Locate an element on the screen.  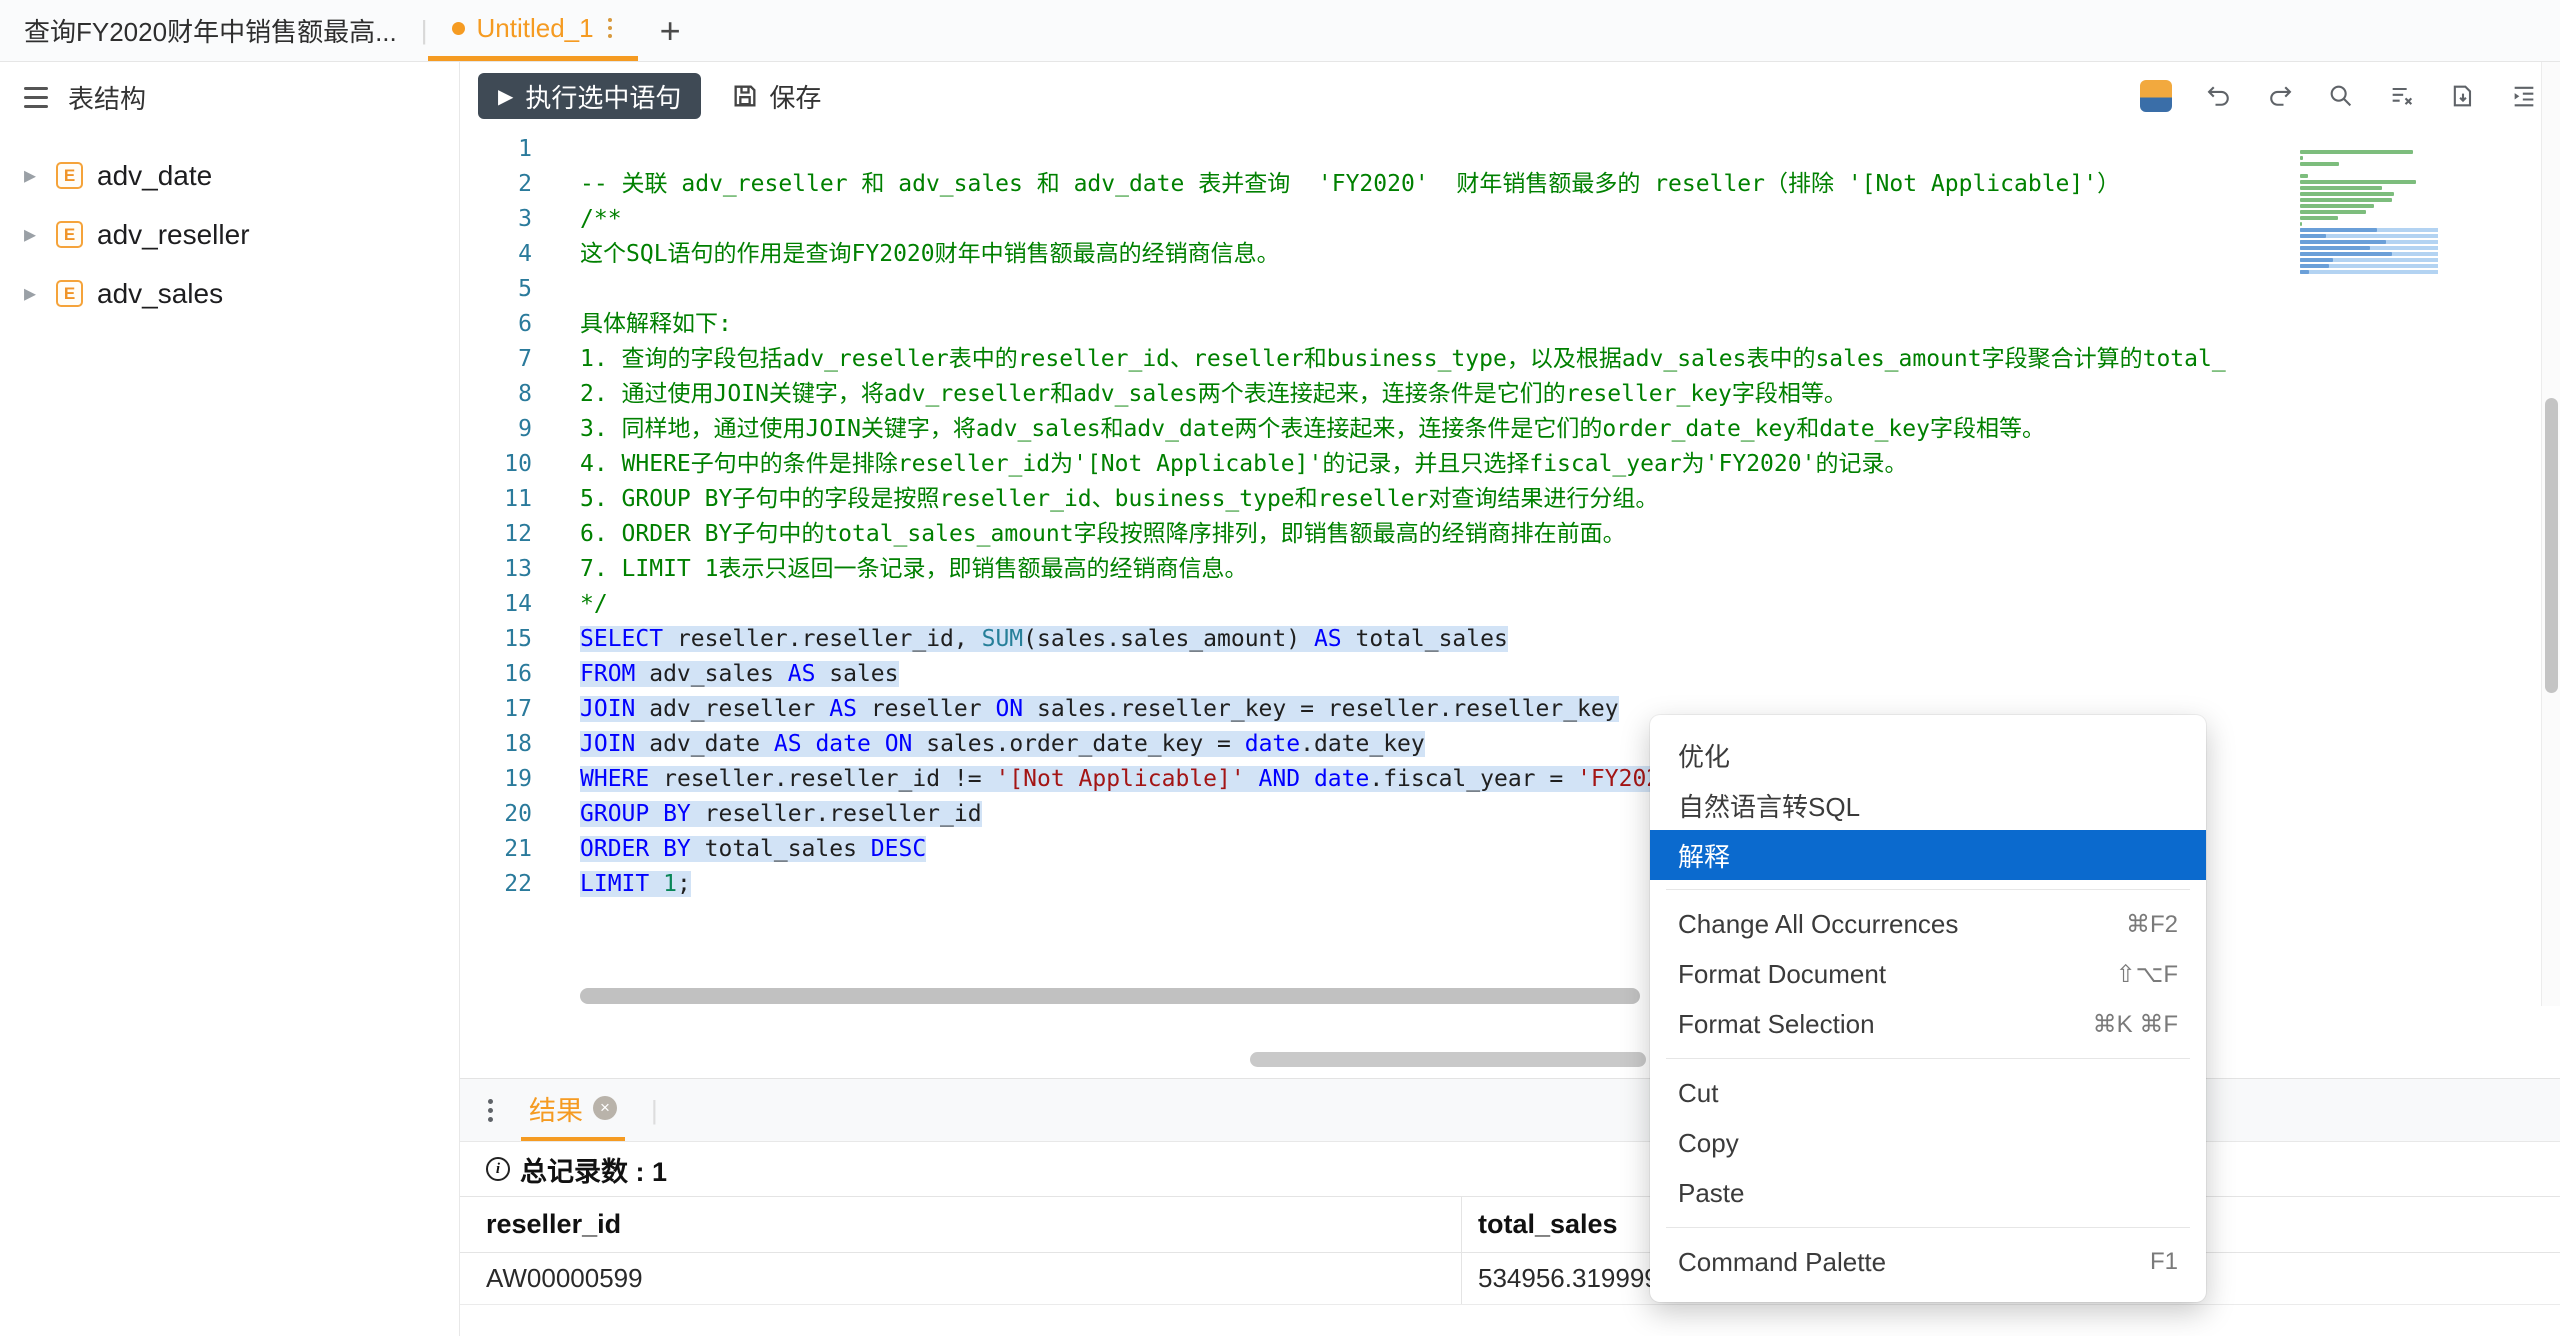
save-icon is located at coordinates (745, 96).